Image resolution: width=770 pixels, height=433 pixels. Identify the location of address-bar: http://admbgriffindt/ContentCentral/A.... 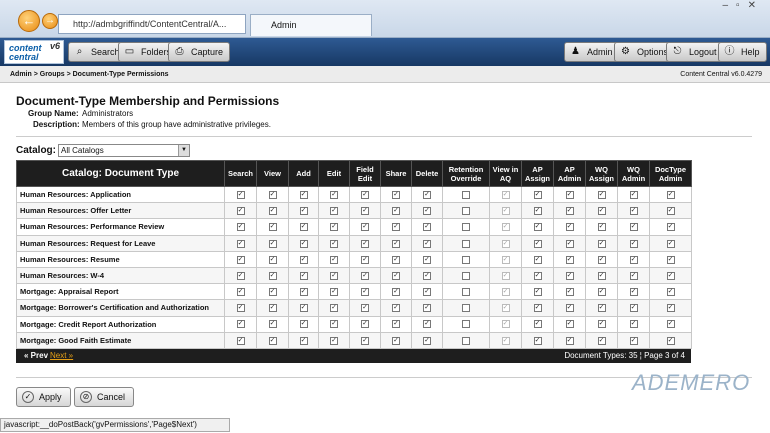
(152, 24).